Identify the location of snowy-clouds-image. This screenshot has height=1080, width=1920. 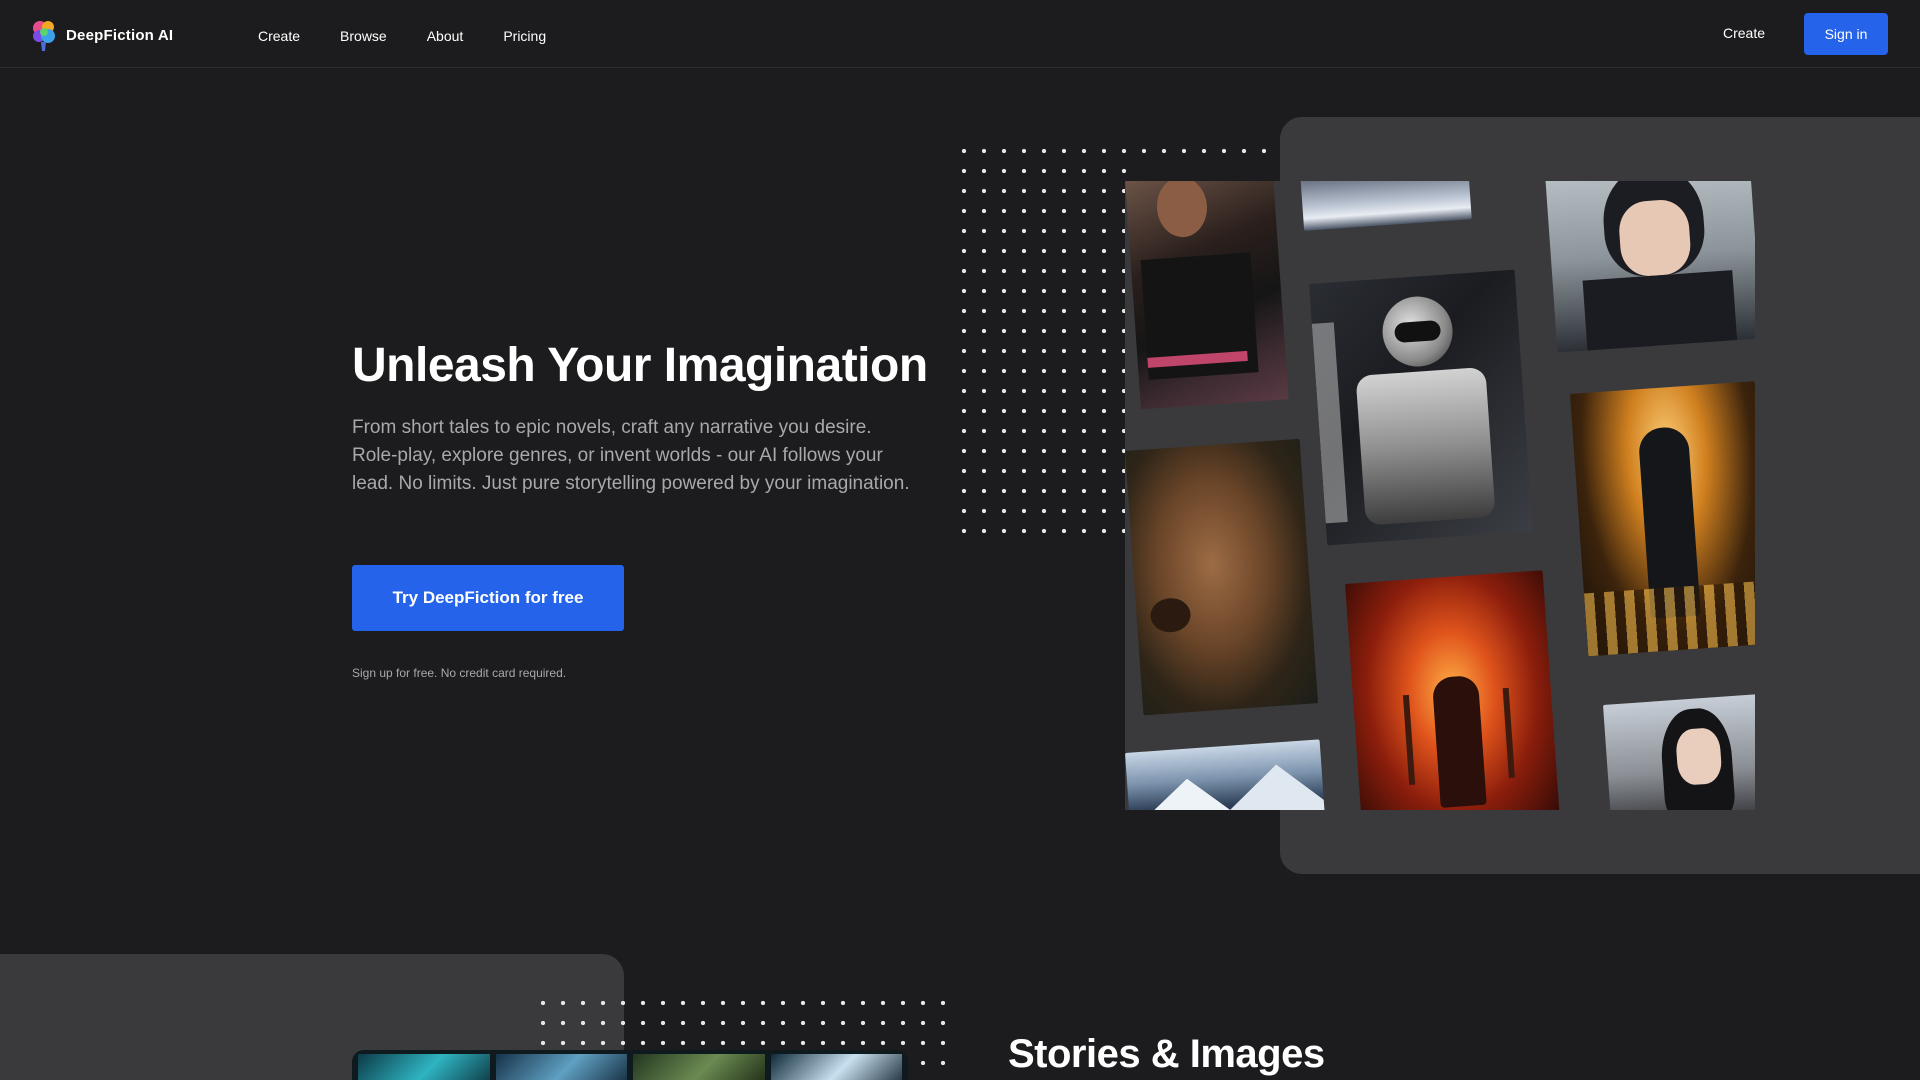
(1386, 206).